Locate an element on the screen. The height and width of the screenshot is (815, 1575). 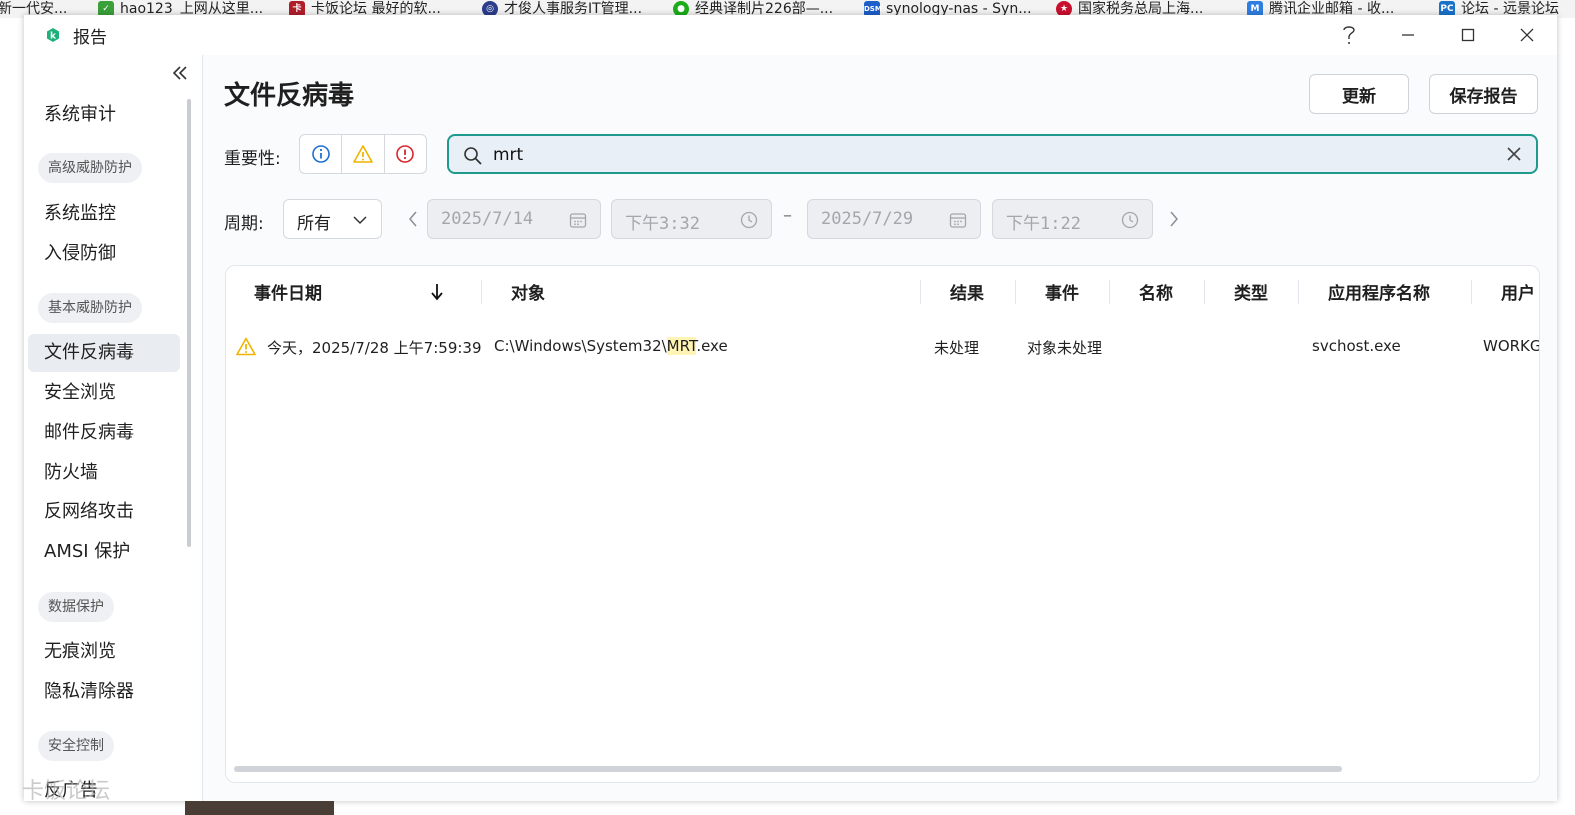
start-date-field: 2025/7/14 is located at coordinates (514, 219).